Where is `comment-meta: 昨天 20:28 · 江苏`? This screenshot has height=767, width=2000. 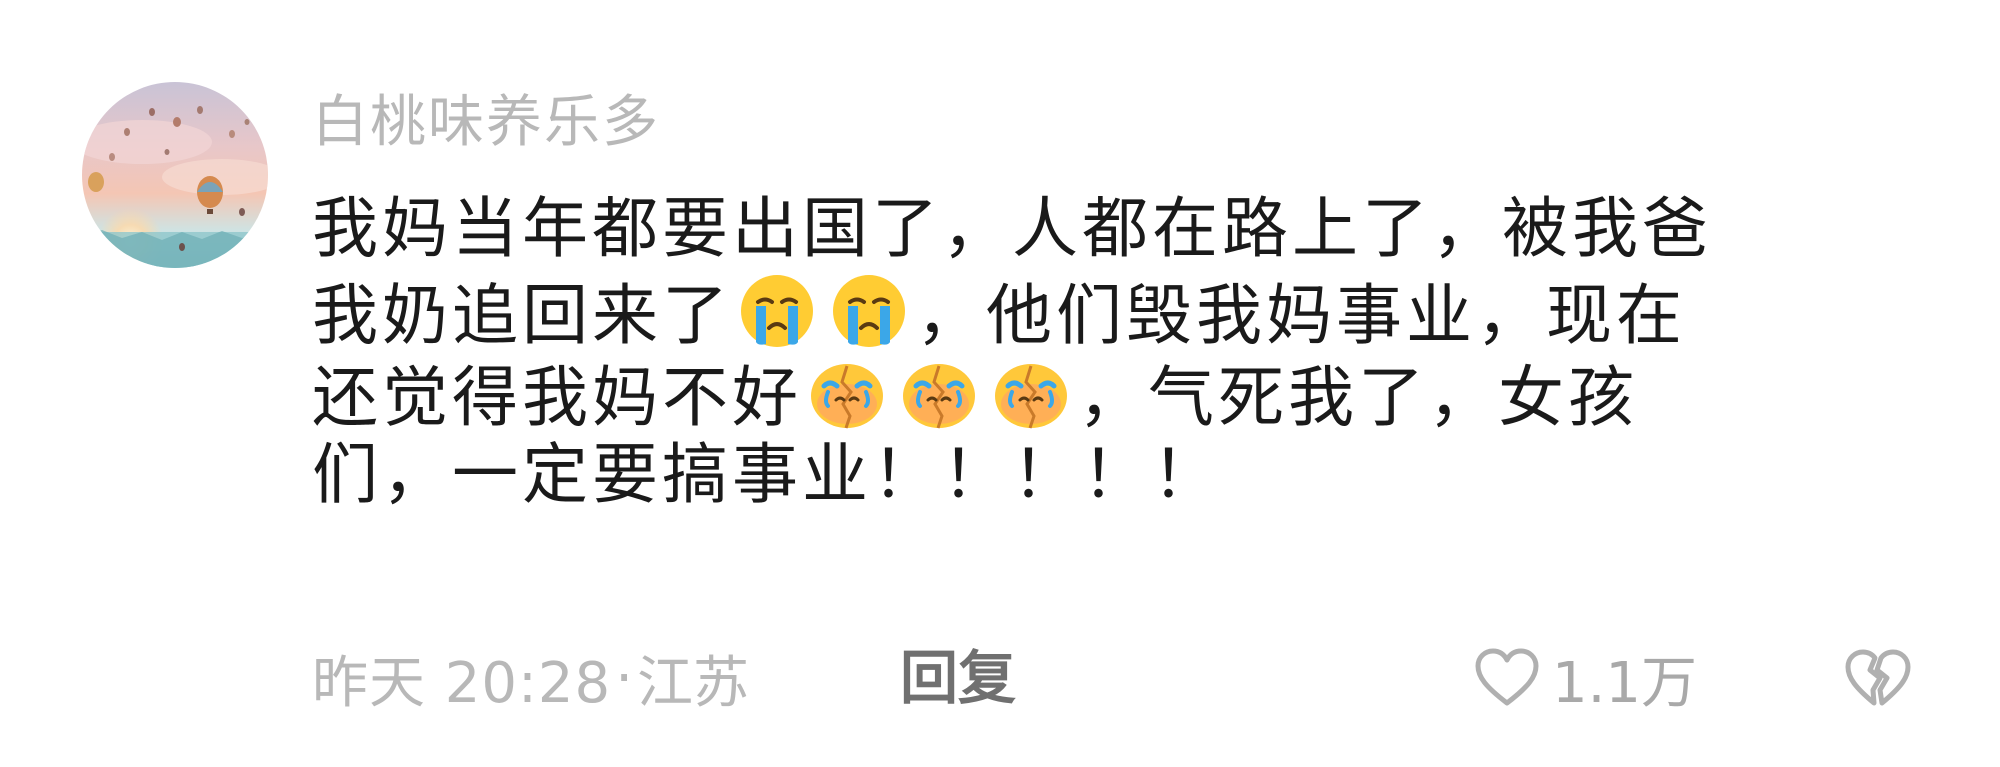 comment-meta: 昨天 20:28 · 江苏 is located at coordinates (530, 678).